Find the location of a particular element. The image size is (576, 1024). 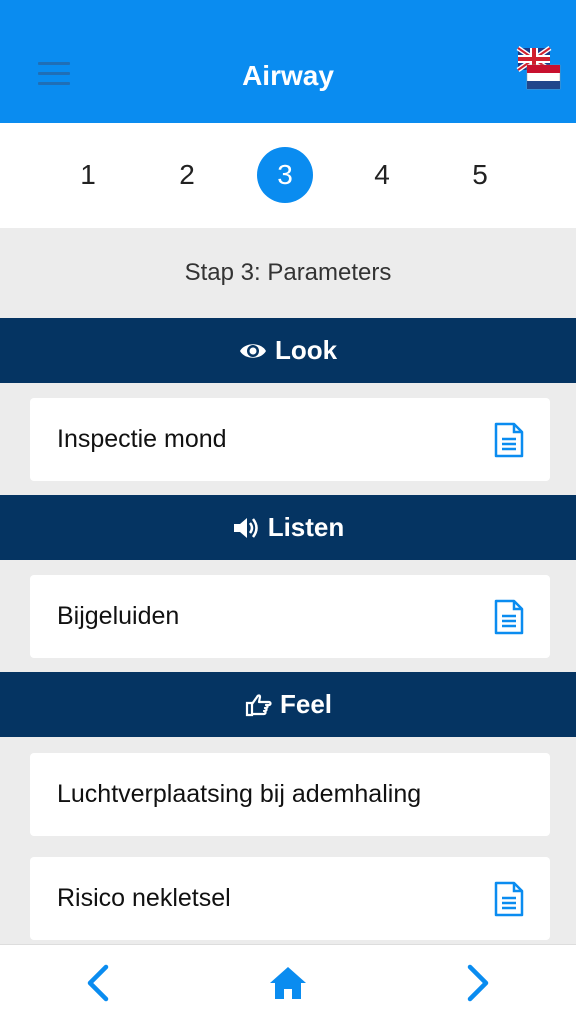

list-item-inspectie-mond: Inspectie mond is located at coordinates (290, 439).